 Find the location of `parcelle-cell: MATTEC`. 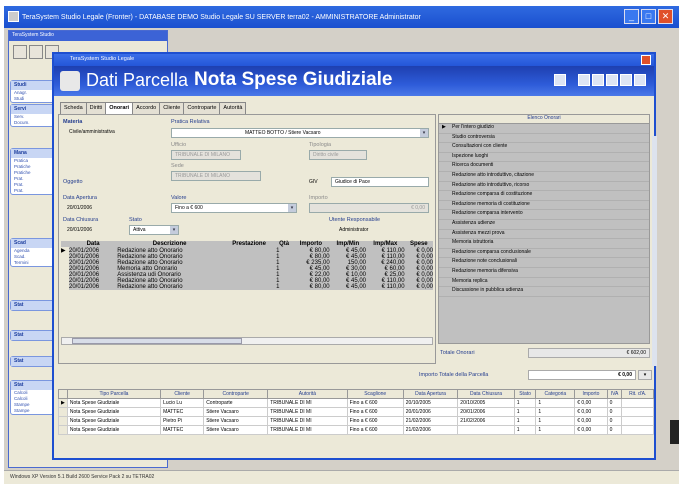

parcelle-cell: MATTEC is located at coordinates (182, 430).